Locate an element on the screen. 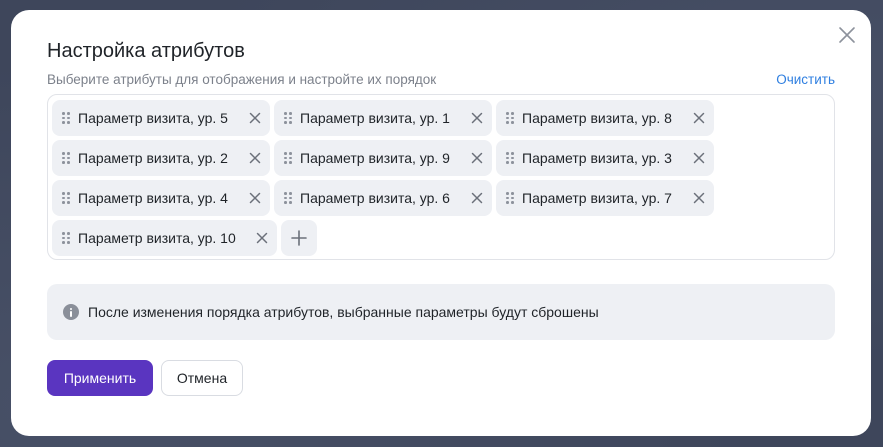 Image resolution: width=883 pixels, height=447 pixels. attribute-chip: Параметр визита, ур. 9 is located at coordinates (383, 158).